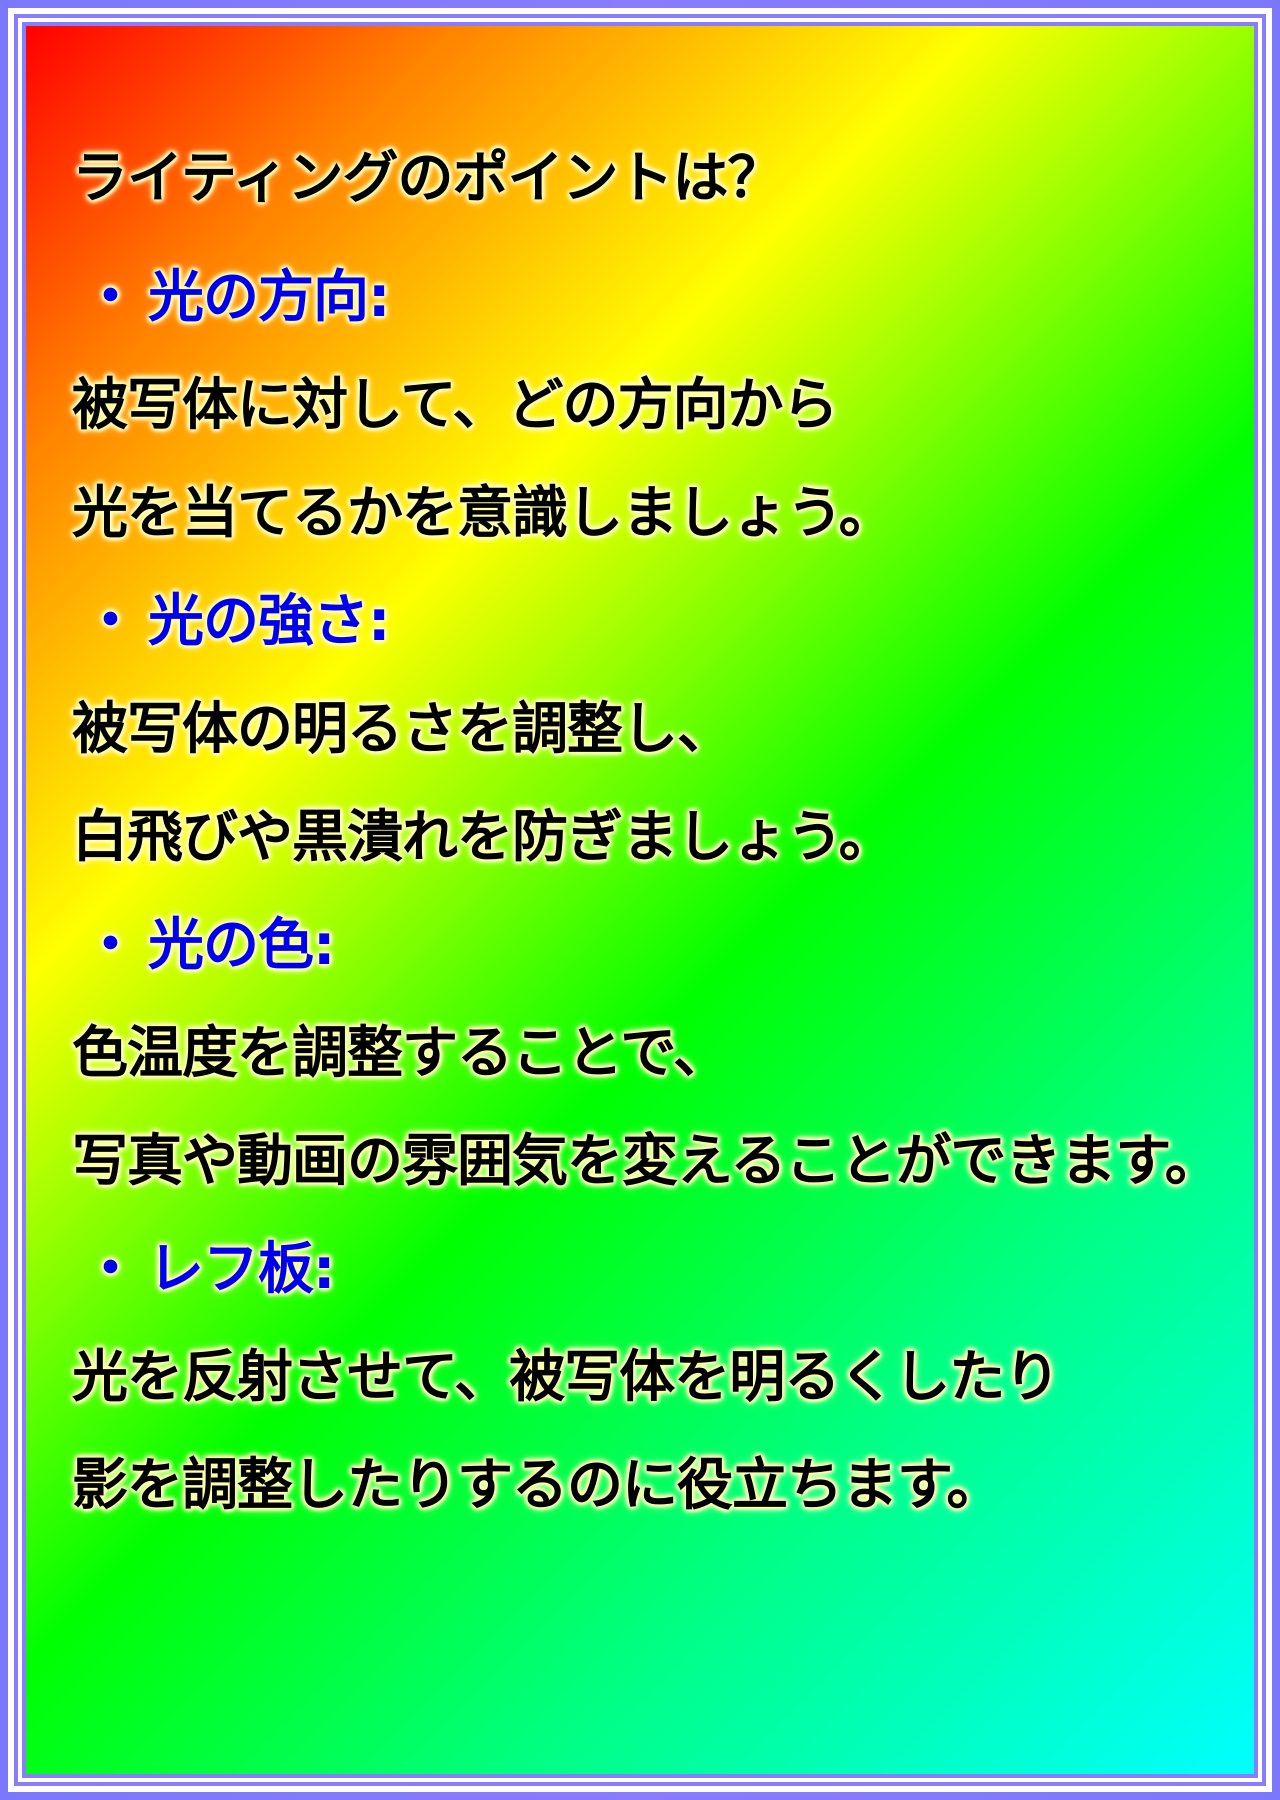 The width and height of the screenshot is (1280, 1800). Describe the element at coordinates (662, 1270) in the screenshot. I see `section-heading-reflector: ・レフ板:` at that location.